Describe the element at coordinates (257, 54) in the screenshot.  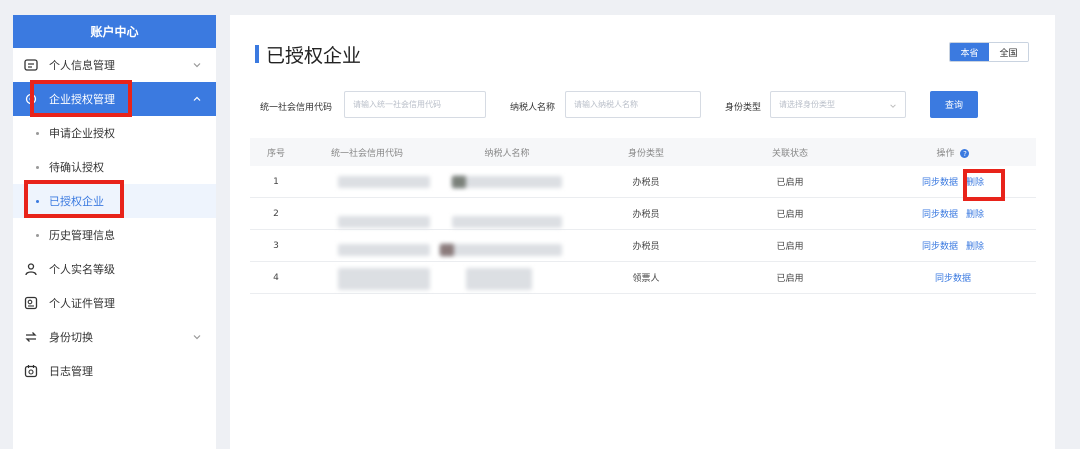
I see `title-accent-bar` at that location.